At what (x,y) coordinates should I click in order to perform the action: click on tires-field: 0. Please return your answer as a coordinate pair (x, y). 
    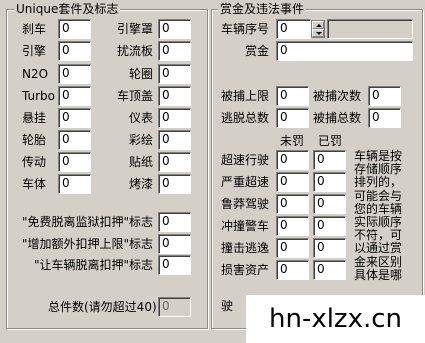
    Looking at the image, I should click on (74, 140).